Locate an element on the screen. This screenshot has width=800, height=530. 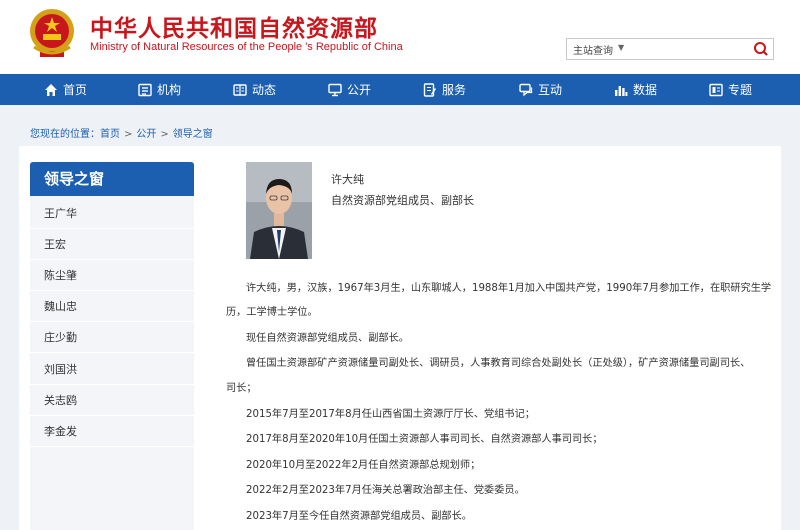
chevron-down-icon: ▼ is located at coordinates (621, 47).